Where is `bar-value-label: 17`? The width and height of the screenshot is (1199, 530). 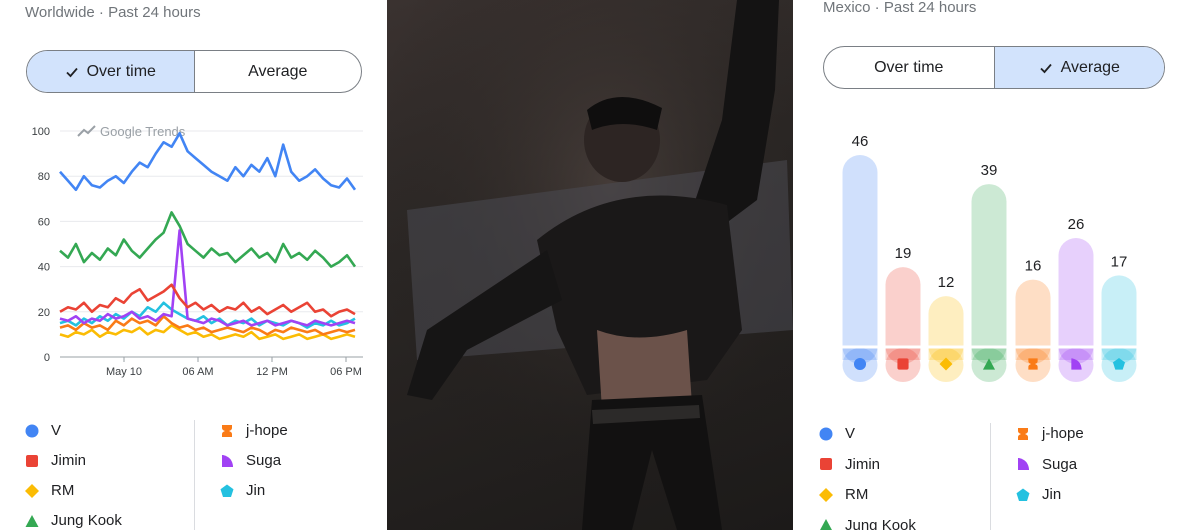 bar-value-label: 17 is located at coordinates (1119, 261).